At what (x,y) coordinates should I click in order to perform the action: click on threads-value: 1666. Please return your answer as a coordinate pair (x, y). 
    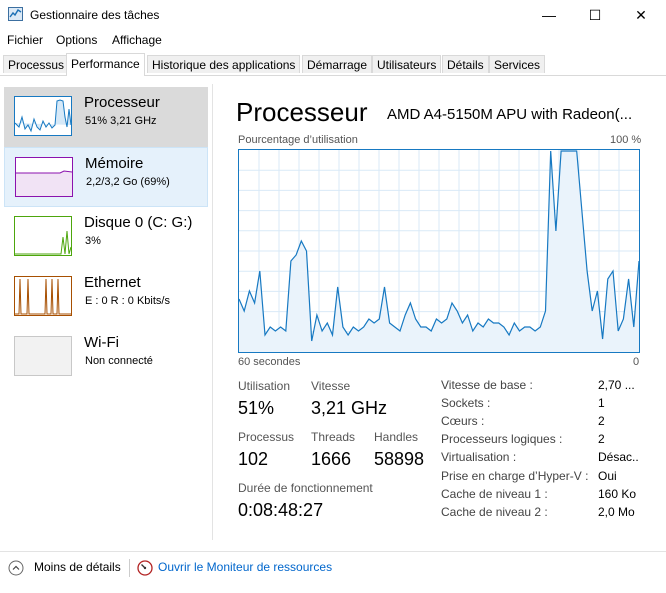
    Looking at the image, I should click on (331, 459).